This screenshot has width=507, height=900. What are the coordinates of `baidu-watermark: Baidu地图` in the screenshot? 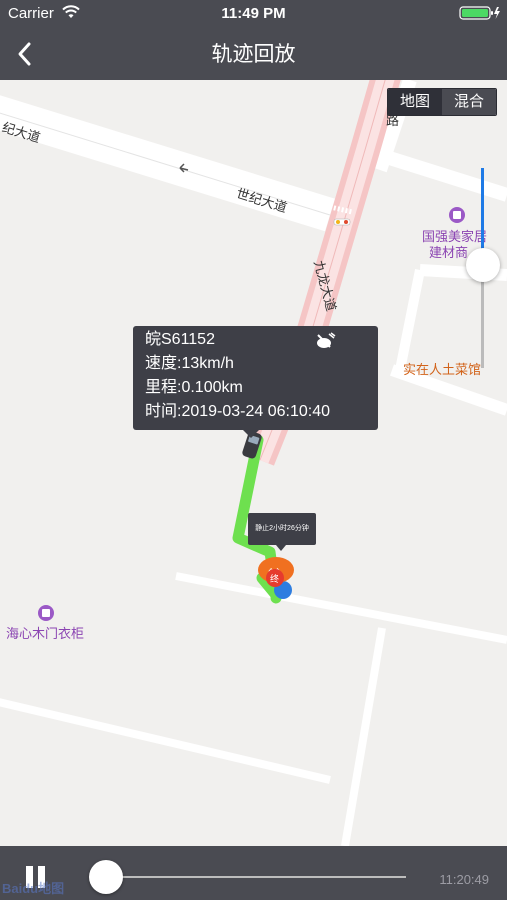 It's located at (33, 888).